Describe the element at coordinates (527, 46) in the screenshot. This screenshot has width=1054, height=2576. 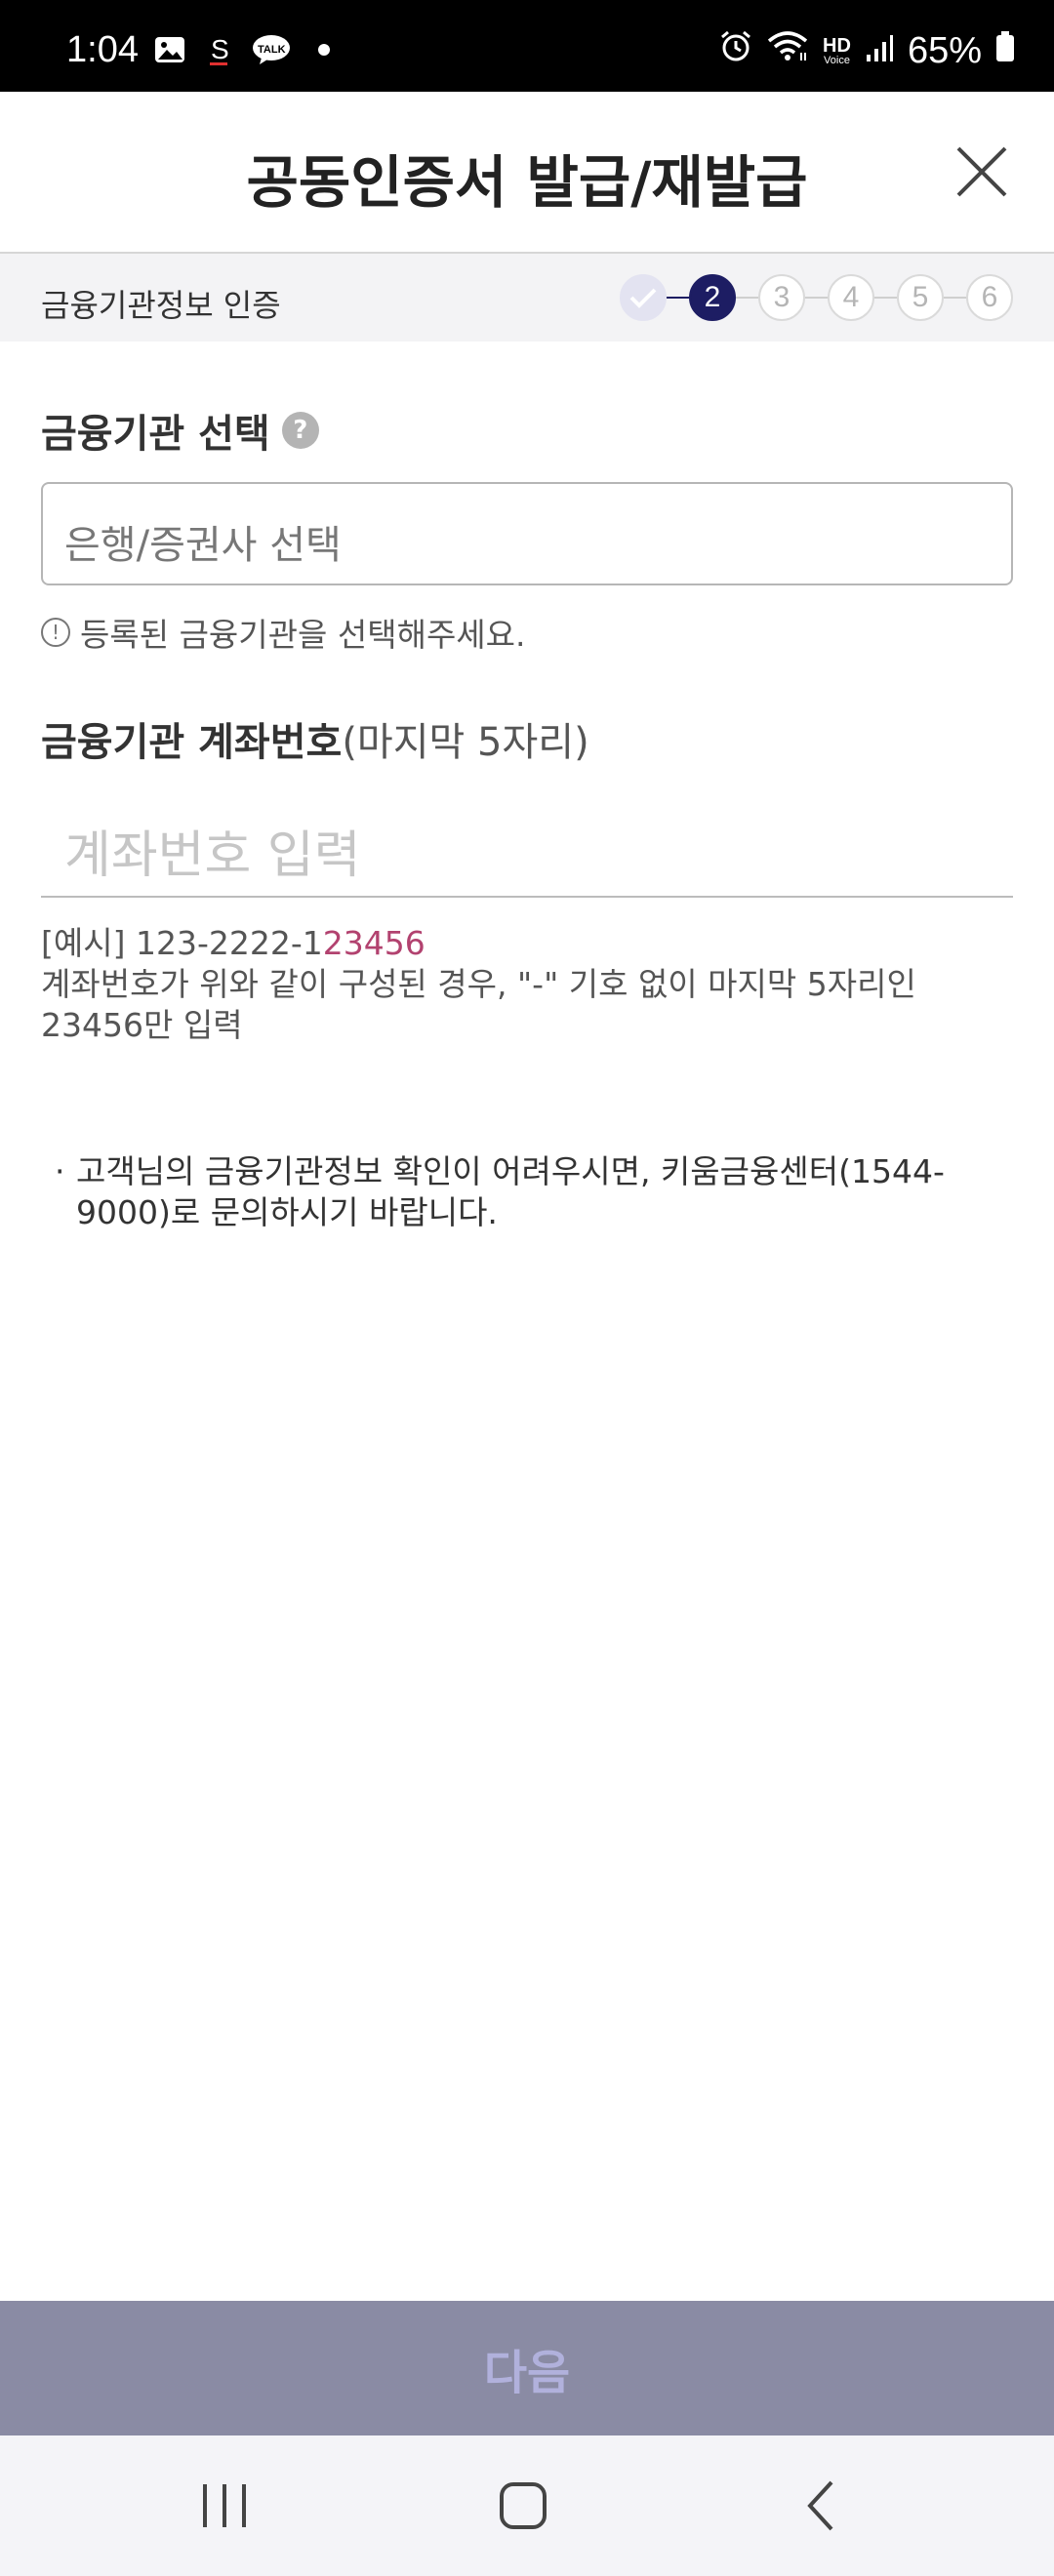
I see `status-bar: 1:04 S TALK HD Voice 65%` at that location.